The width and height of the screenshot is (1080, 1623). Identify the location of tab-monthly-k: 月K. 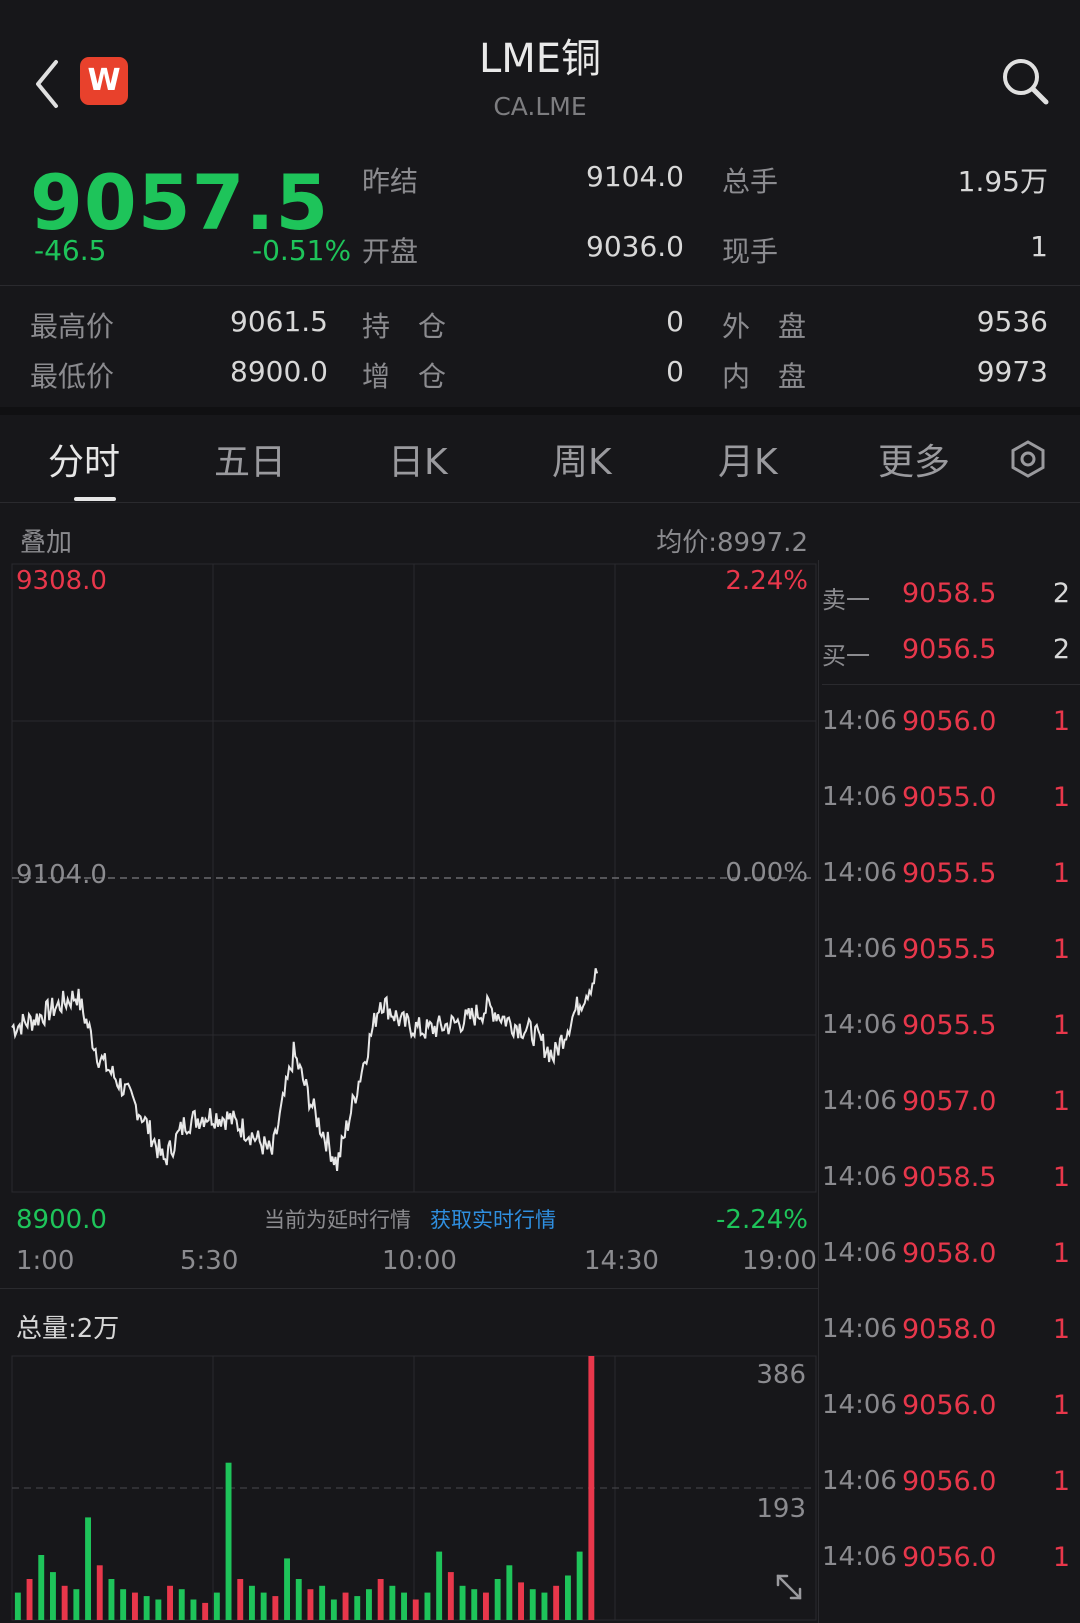
(748, 459).